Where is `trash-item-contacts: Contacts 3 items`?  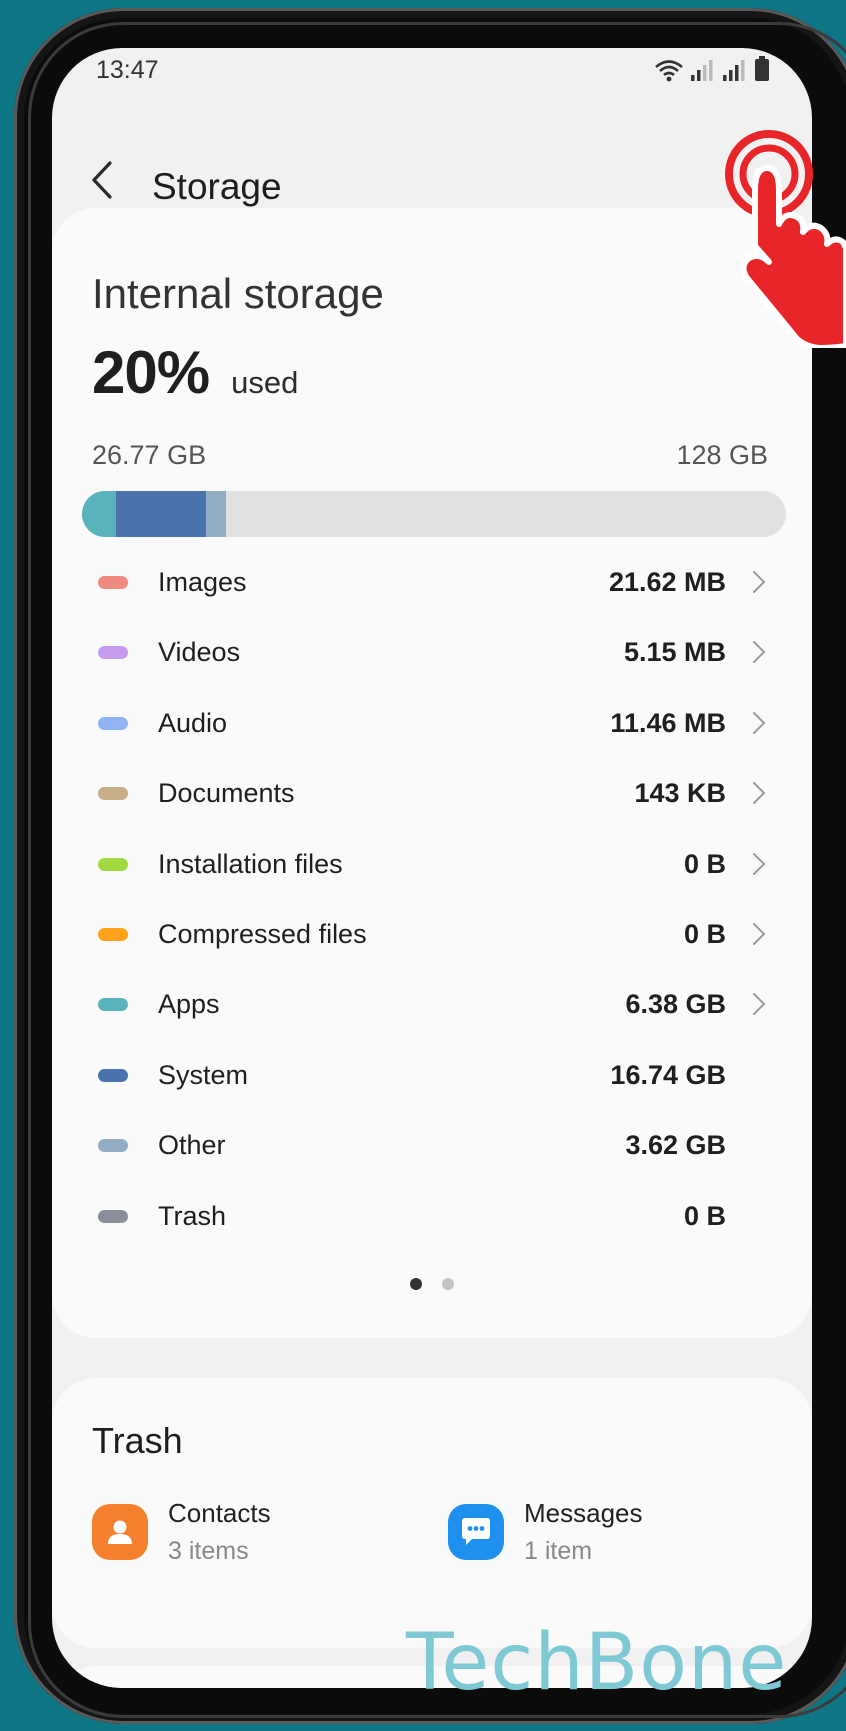 trash-item-contacts: Contacts 3 items is located at coordinates (181, 1532).